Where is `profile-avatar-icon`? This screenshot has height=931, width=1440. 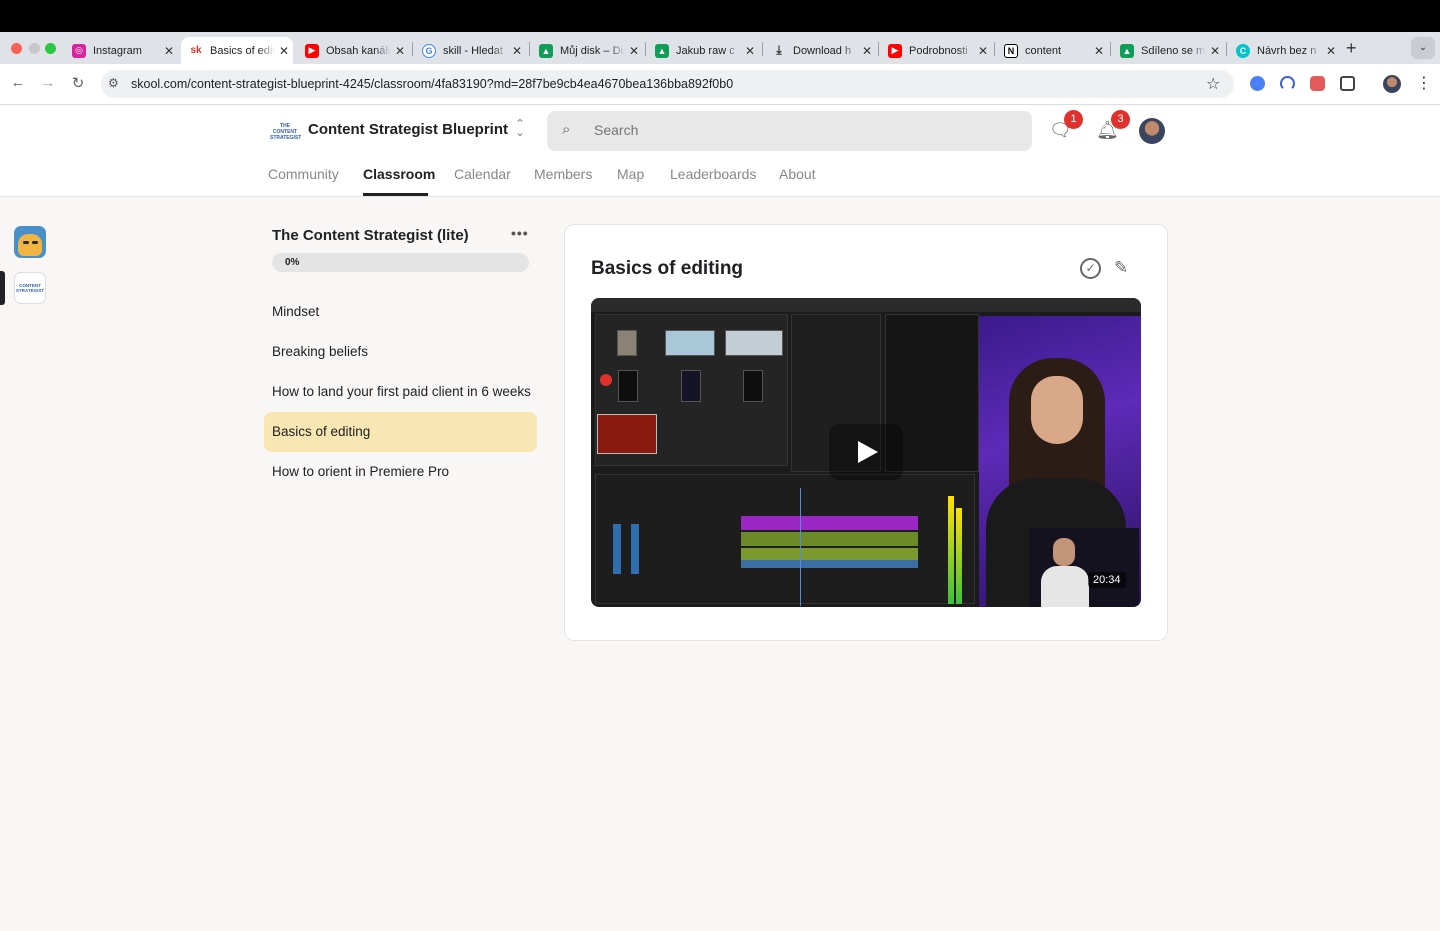 profile-avatar-icon is located at coordinates (1392, 84).